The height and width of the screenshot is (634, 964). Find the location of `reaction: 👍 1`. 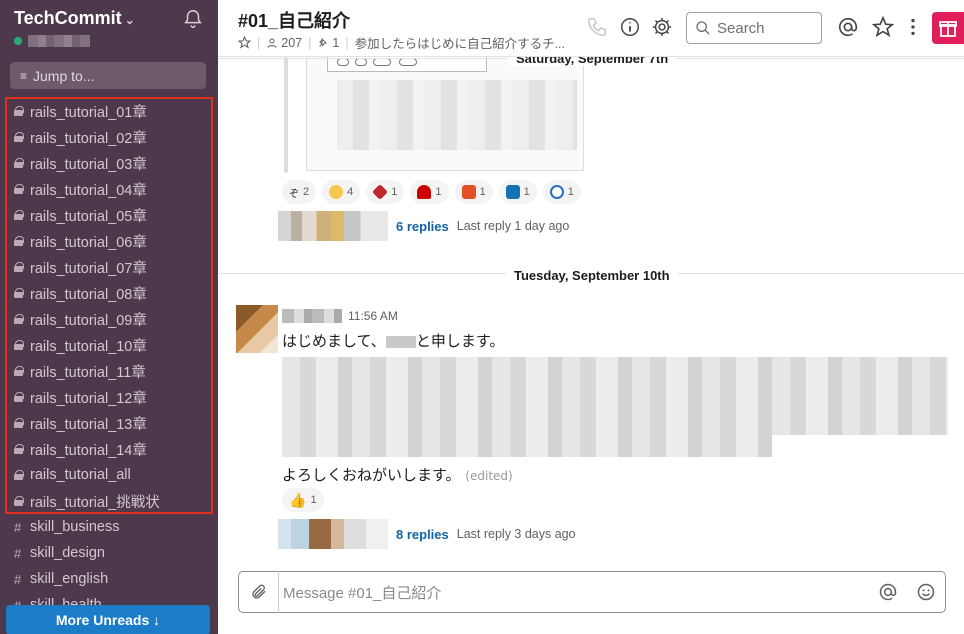

reaction: 👍 1 is located at coordinates (303, 500).